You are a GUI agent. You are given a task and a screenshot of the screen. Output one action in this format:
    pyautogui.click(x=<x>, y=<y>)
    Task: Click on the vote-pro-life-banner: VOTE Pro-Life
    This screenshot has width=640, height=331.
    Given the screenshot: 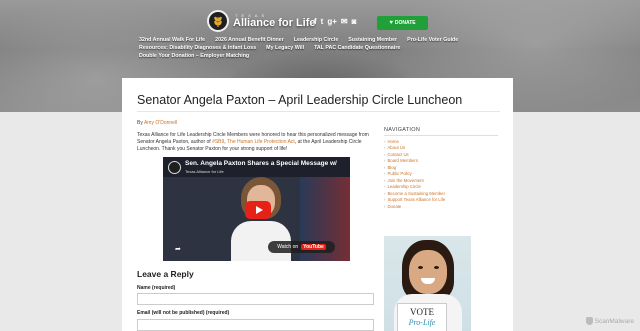 What is the action you would take?
    pyautogui.click(x=427, y=283)
    